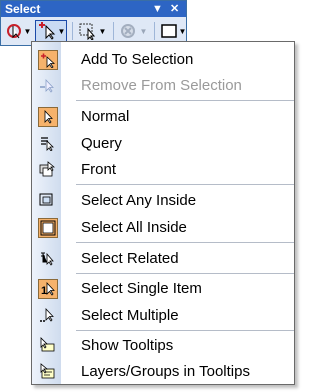 This screenshot has height=392, width=320. I want to click on menu-item-select-related: Select Related, so click(163, 258).